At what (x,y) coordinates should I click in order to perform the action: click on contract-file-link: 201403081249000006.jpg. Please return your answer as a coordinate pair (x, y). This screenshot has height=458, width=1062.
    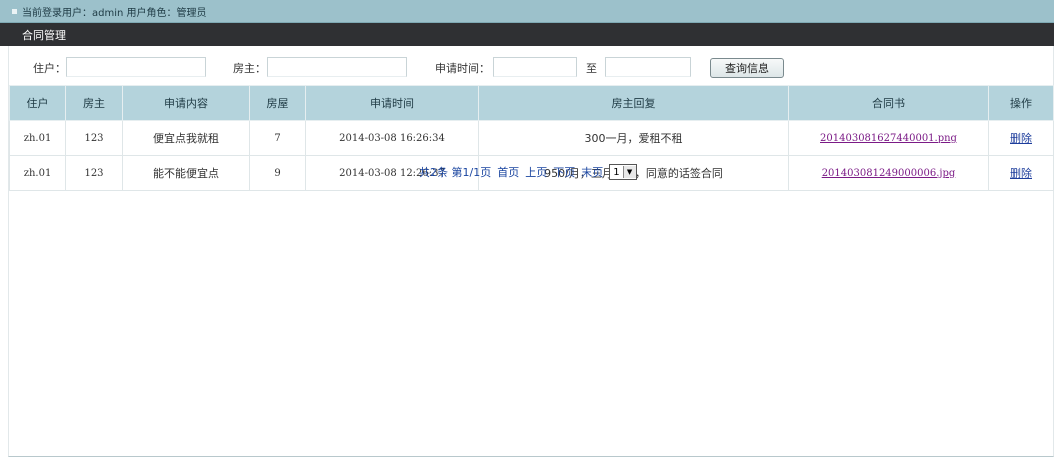
    Looking at the image, I should click on (889, 173).